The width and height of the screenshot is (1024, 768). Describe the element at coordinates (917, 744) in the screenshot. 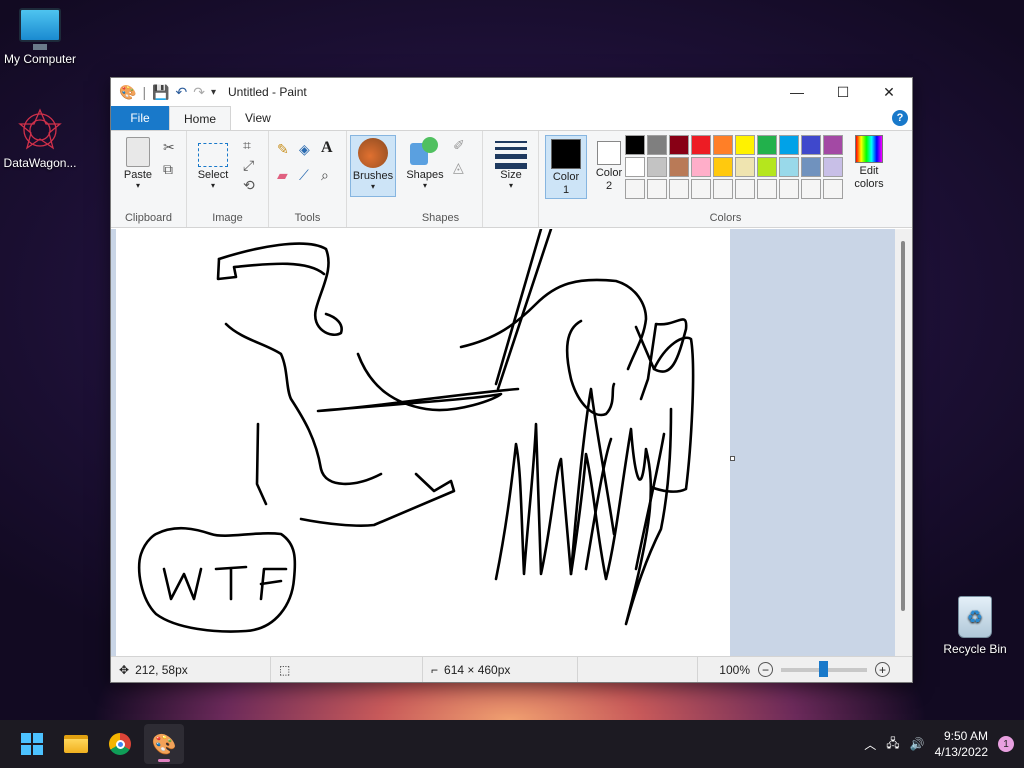

I see `volume-icon: 🔊` at that location.